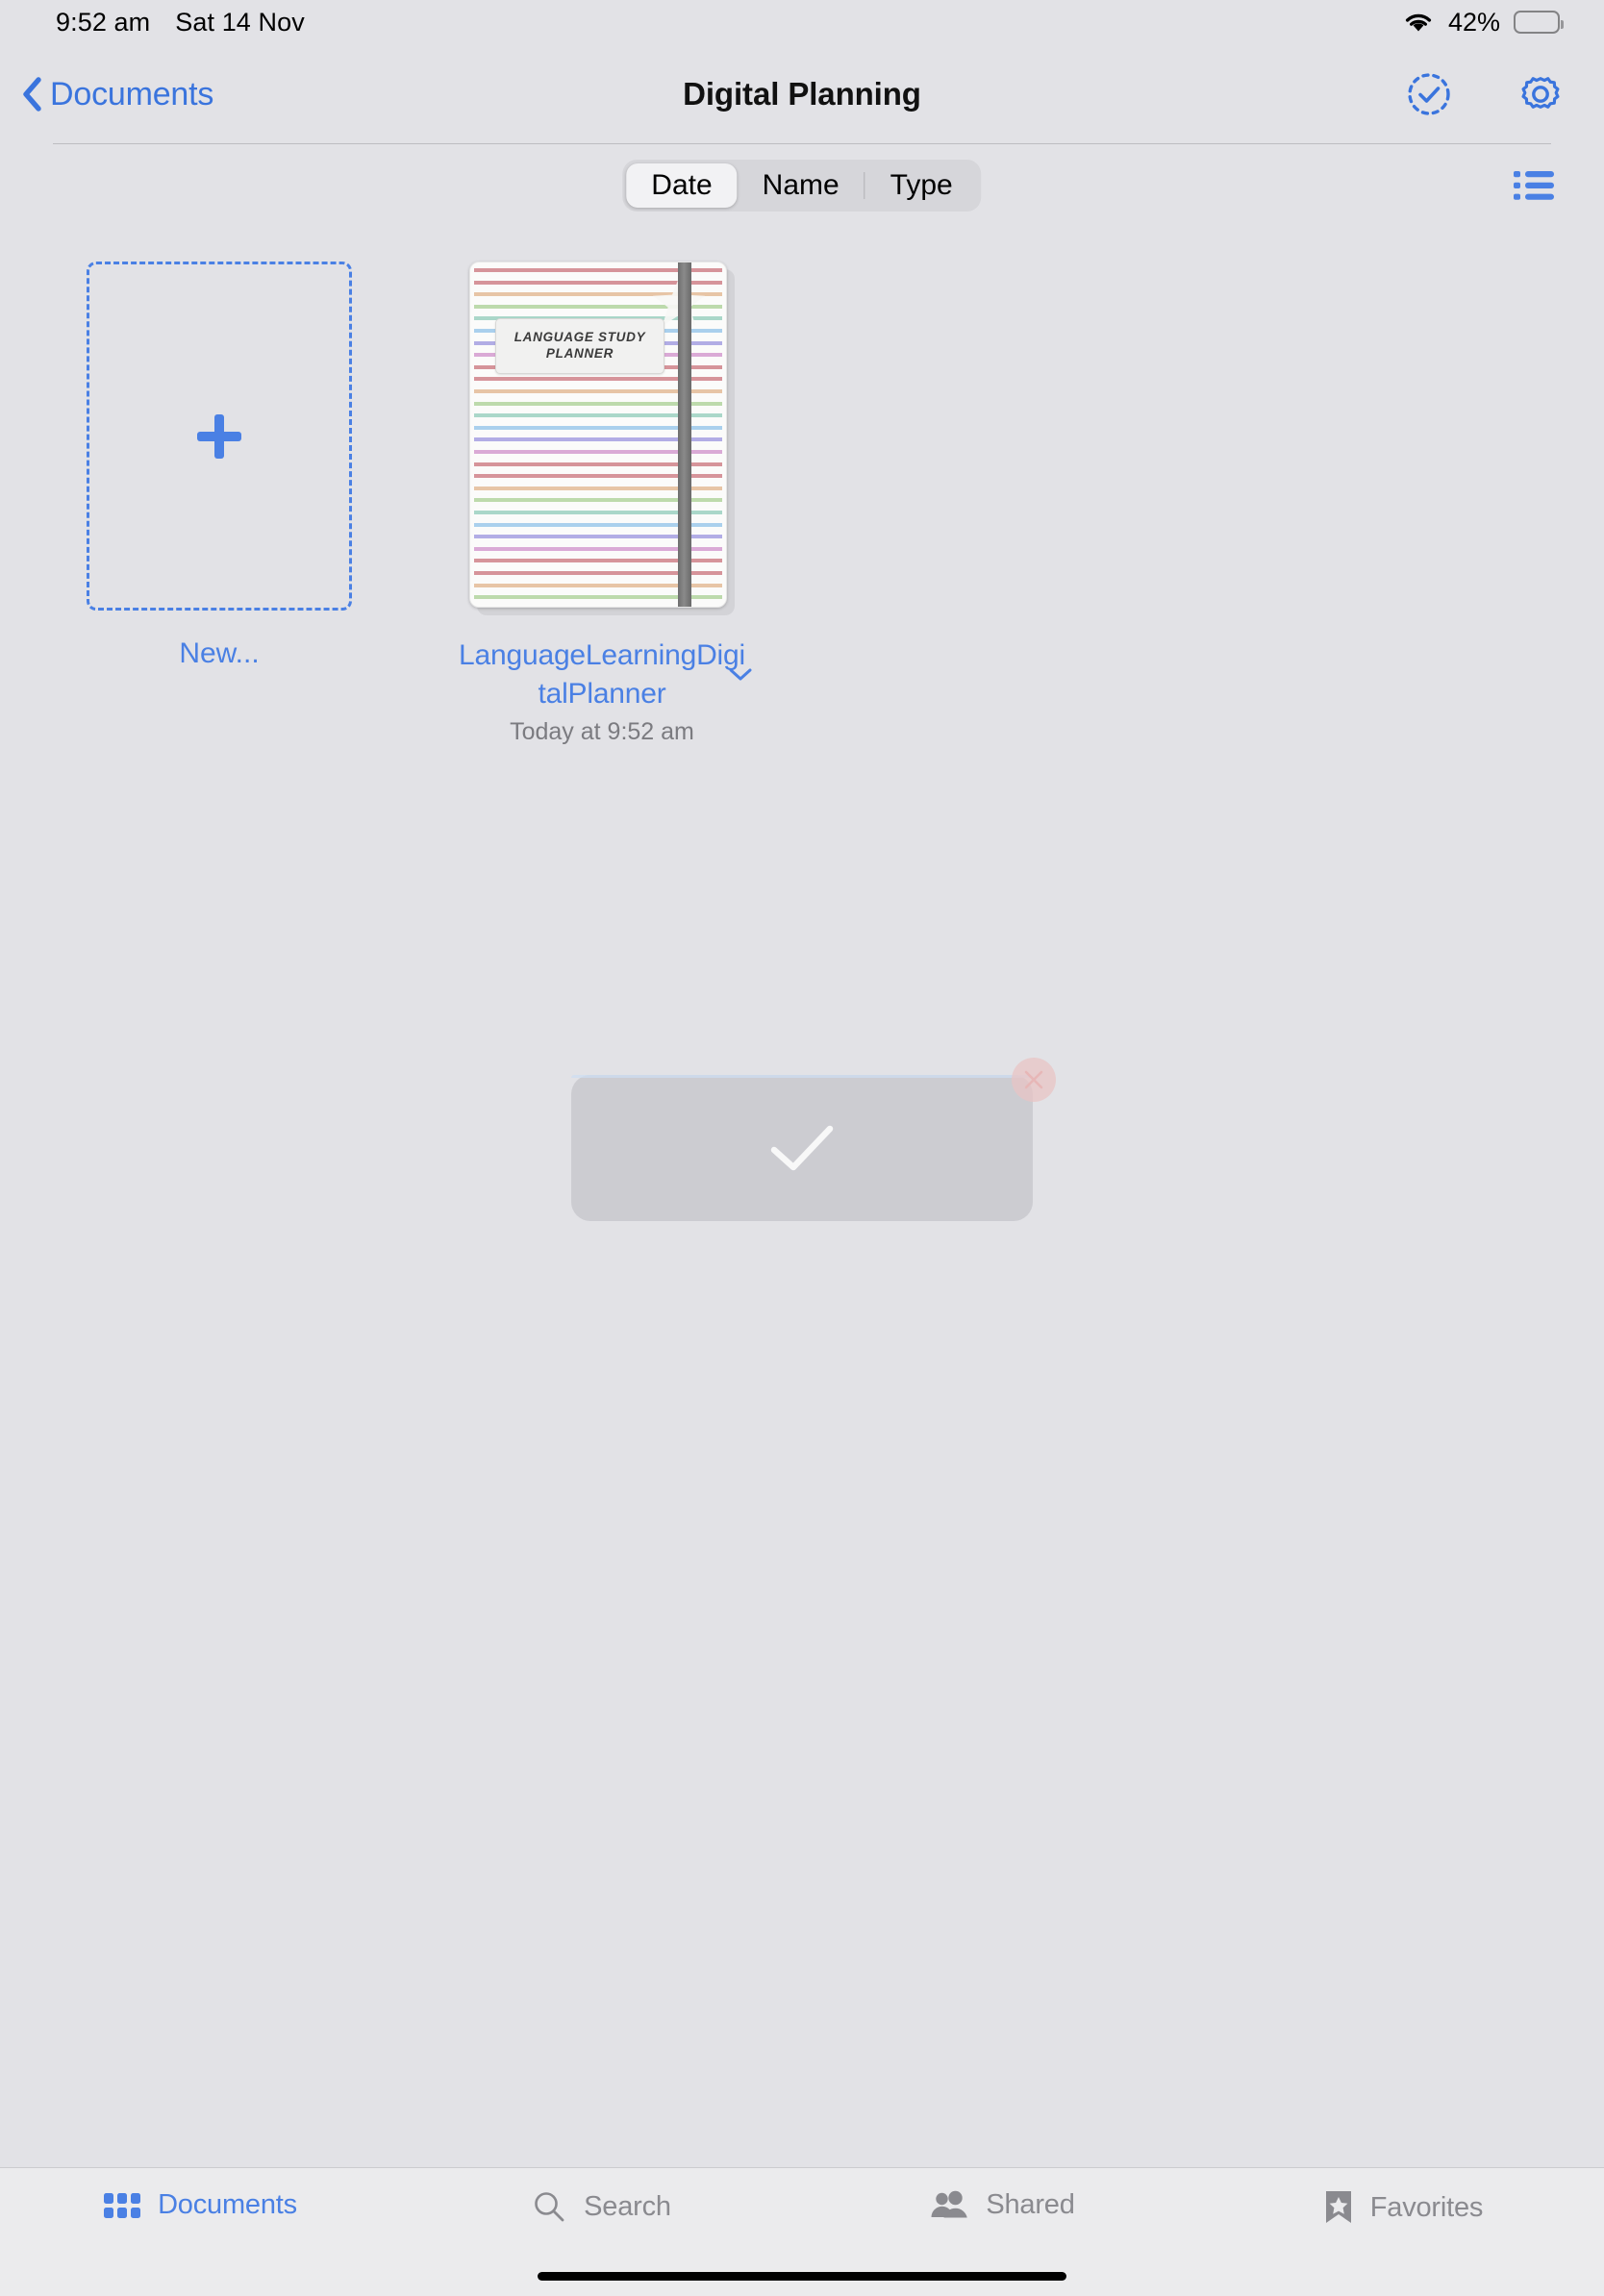 This screenshot has height=2296, width=1604. Describe the element at coordinates (122, 2205) in the screenshot. I see `grid-icon` at that location.